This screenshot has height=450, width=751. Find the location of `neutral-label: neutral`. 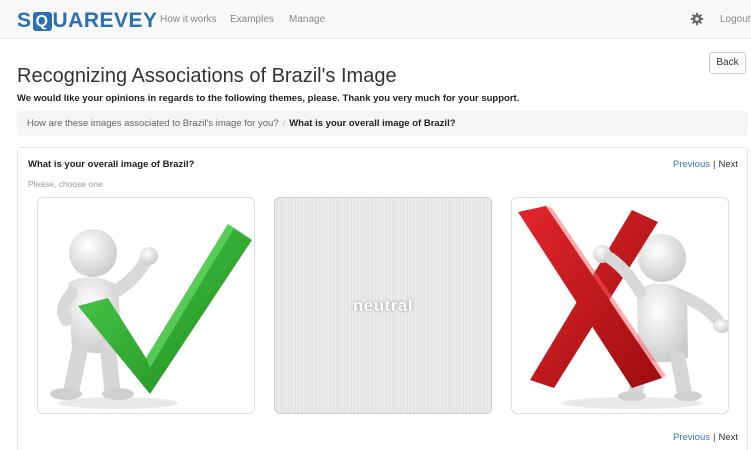

neutral-label: neutral is located at coordinates (383, 305).